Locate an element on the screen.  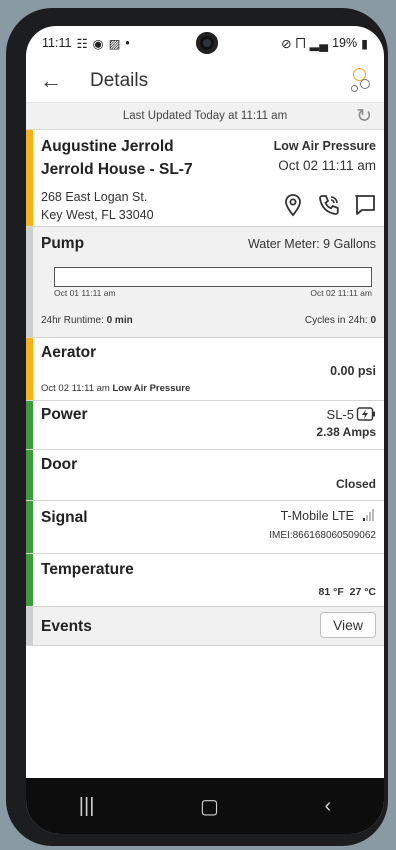
temperature-label: Temperature is located at coordinates (87, 569).